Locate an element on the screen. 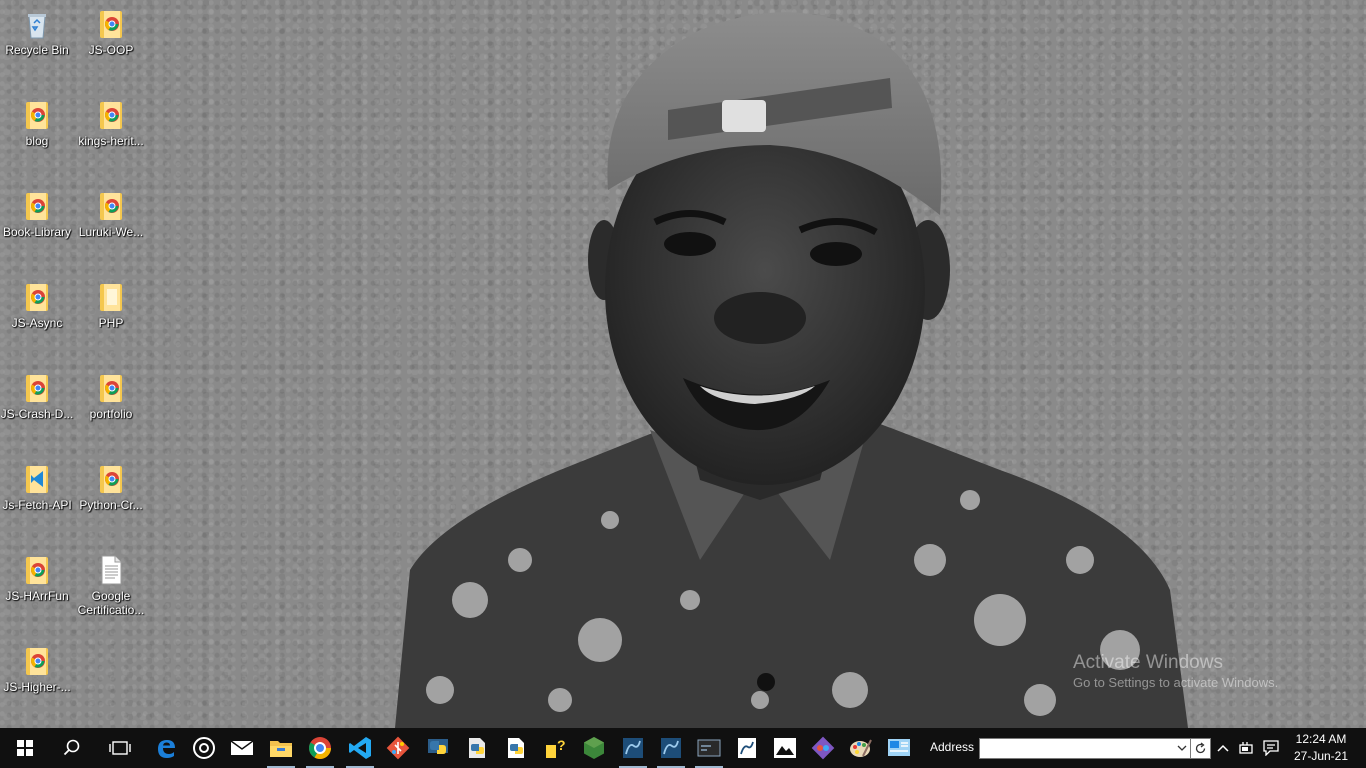  git-gui-icon is located at coordinates (823, 748).